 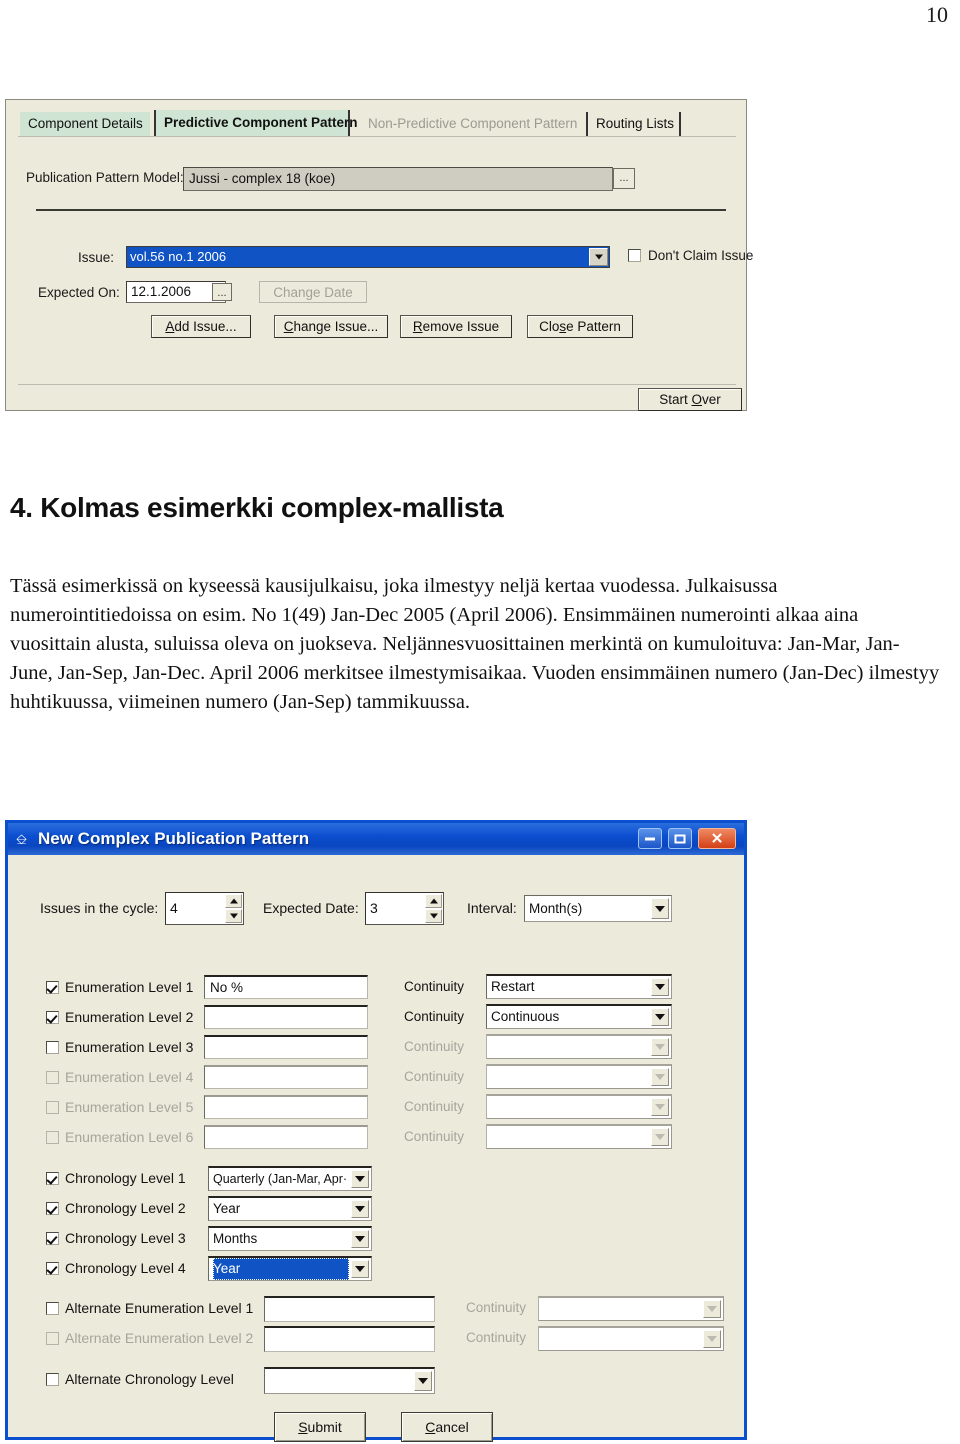 What do you see at coordinates (717, 838) in the screenshot?
I see `close-button: ✕` at bounding box center [717, 838].